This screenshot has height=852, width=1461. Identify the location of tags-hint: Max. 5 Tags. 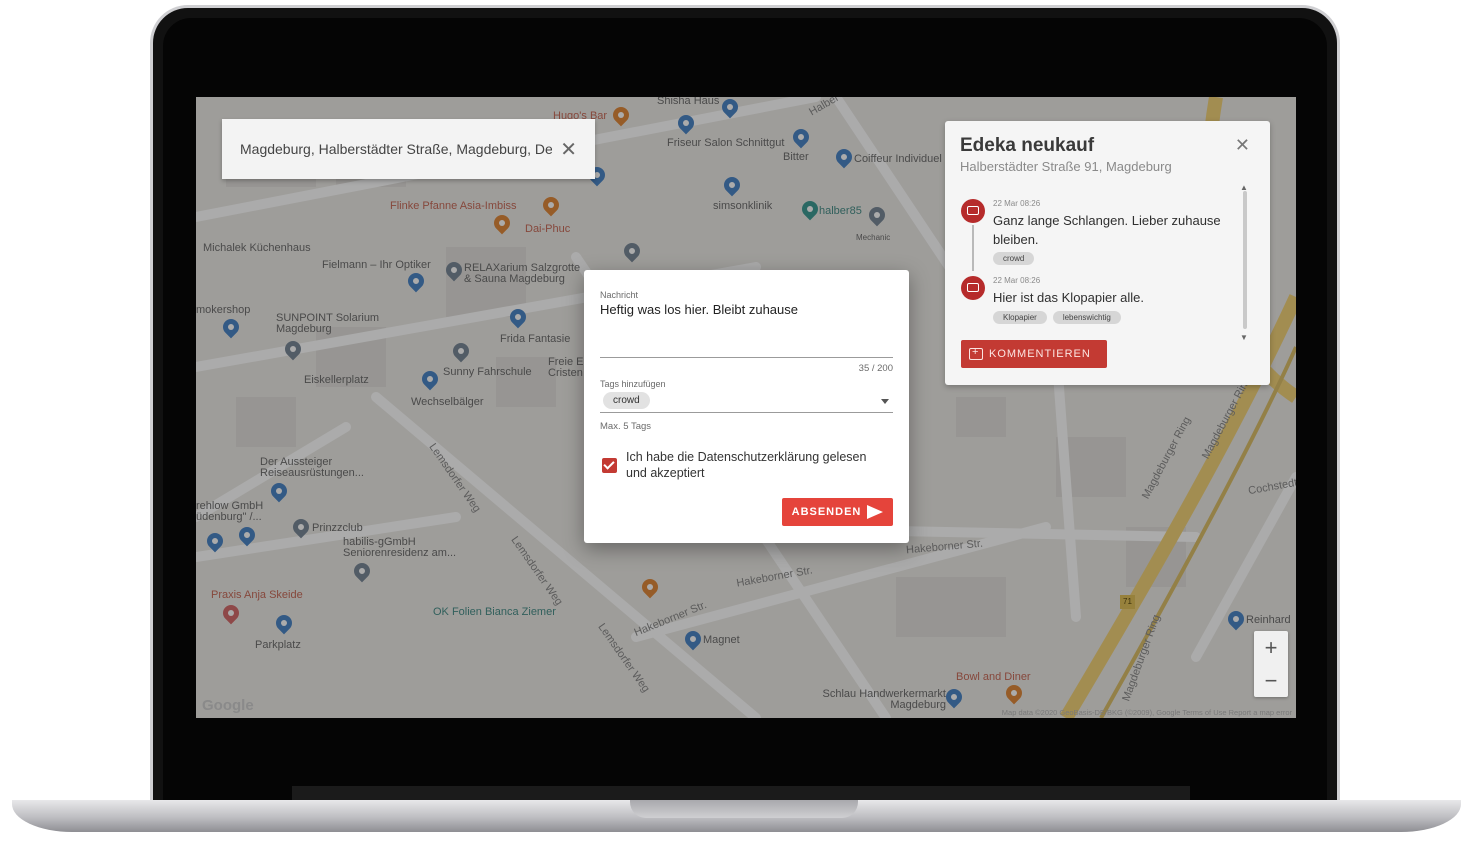
(626, 426).